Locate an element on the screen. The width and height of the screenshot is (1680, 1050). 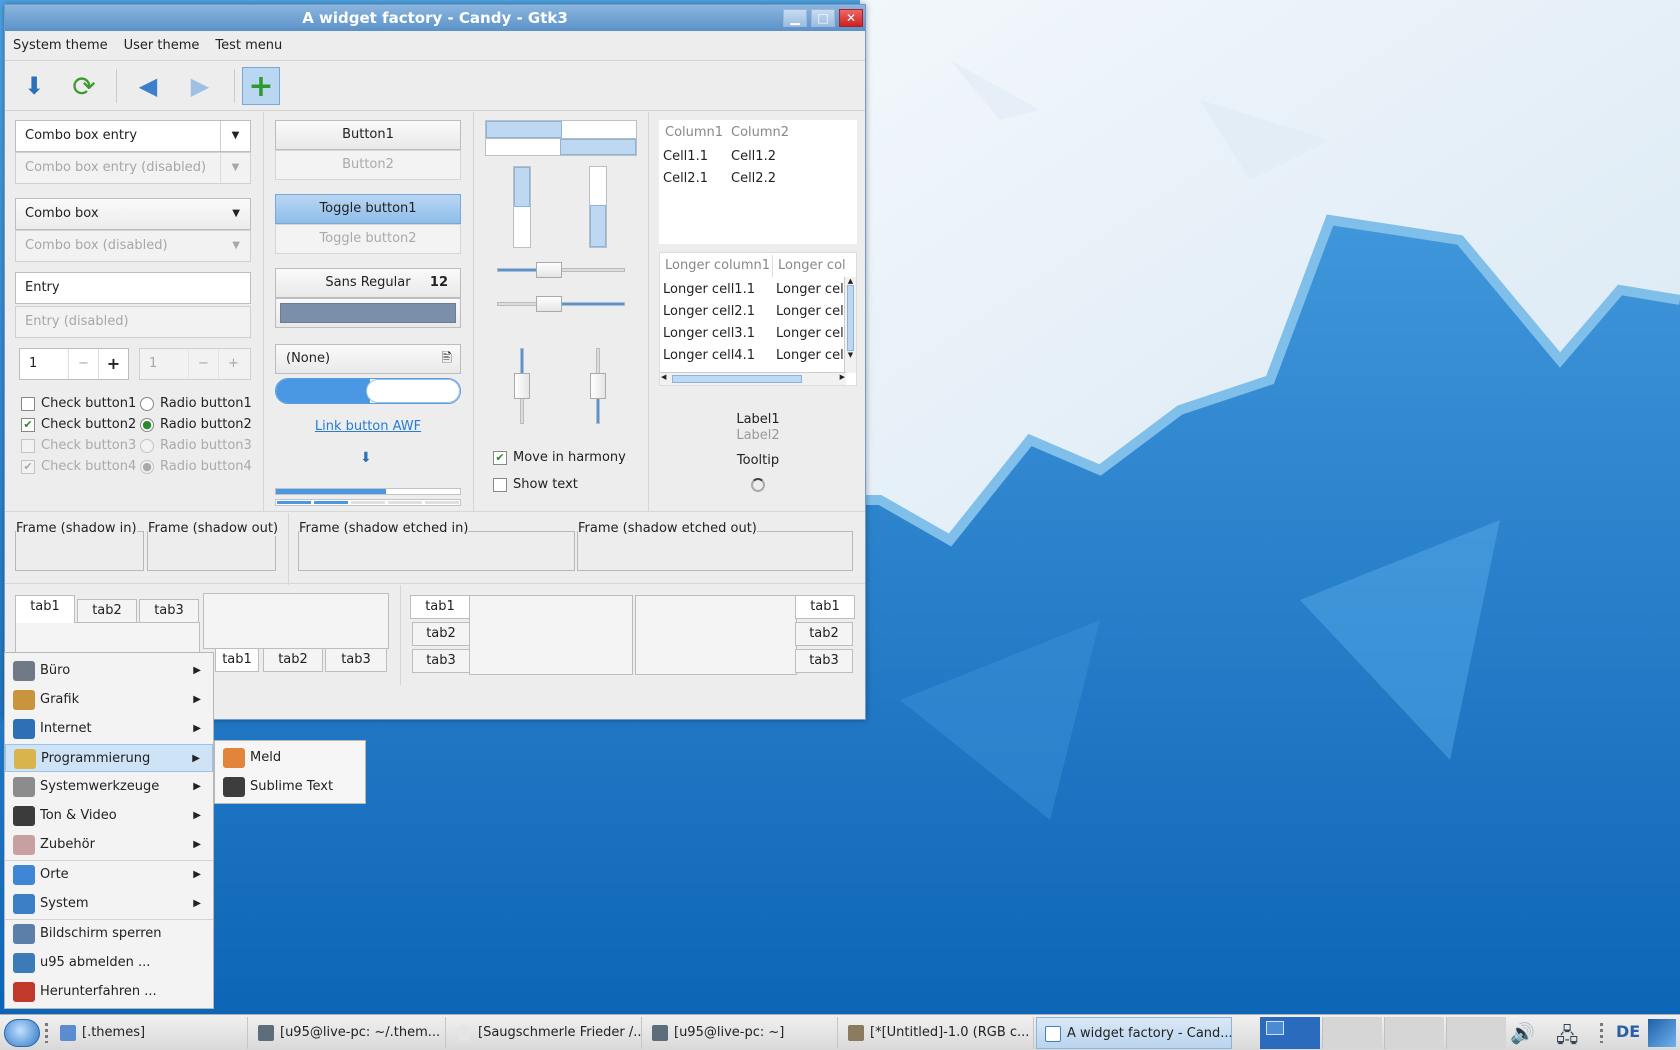
file-chooser-button: (None) 🖹 is located at coordinates (368, 359).